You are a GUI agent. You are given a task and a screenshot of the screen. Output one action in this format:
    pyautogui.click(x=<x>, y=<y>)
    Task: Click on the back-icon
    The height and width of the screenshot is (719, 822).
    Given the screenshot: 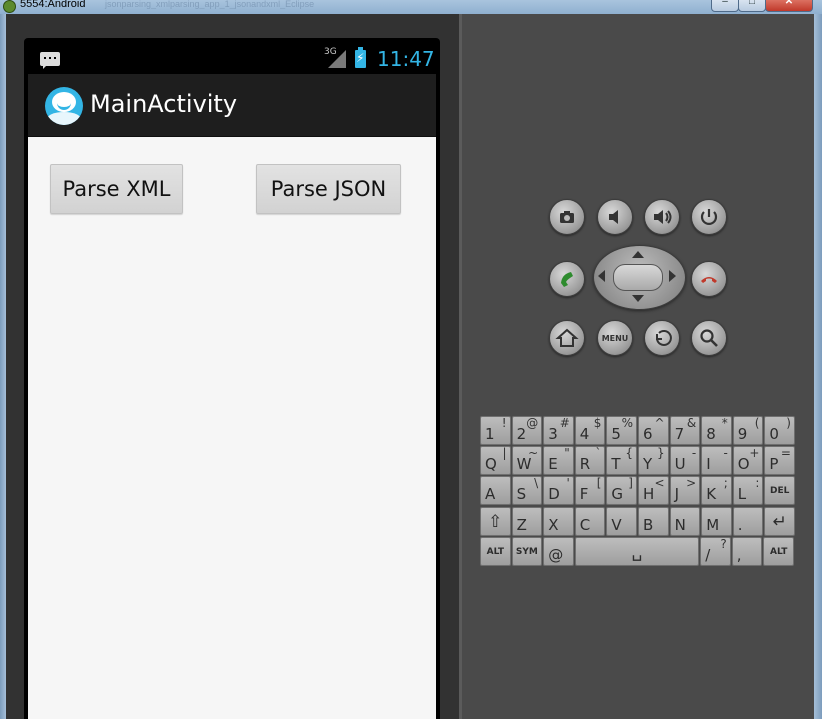 What is the action you would take?
    pyautogui.click(x=662, y=338)
    